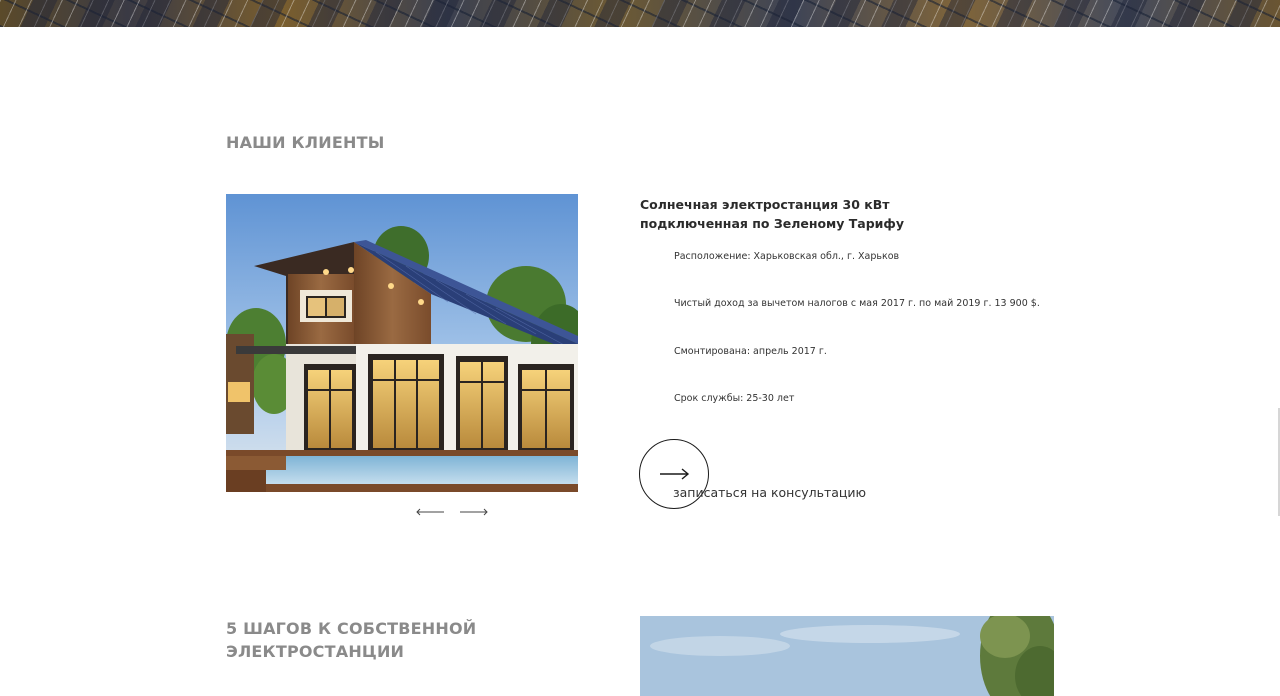 Image resolution: width=1280 pixels, height=696 pixels. I want to click on project-lifetime: Срок службы: 25-30 лет, so click(734, 398).